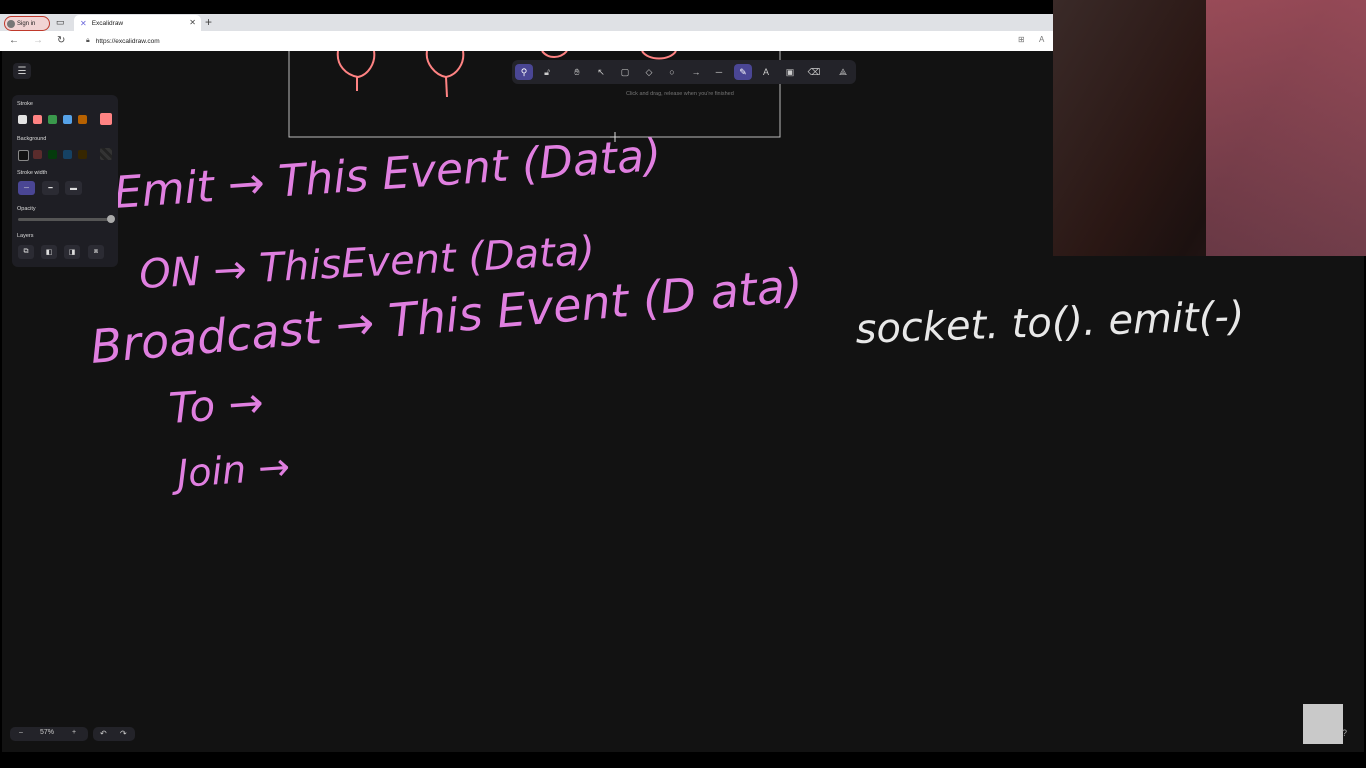 This screenshot has height=768, width=1366. I want to click on stroke-label: Stroke, so click(25, 104).